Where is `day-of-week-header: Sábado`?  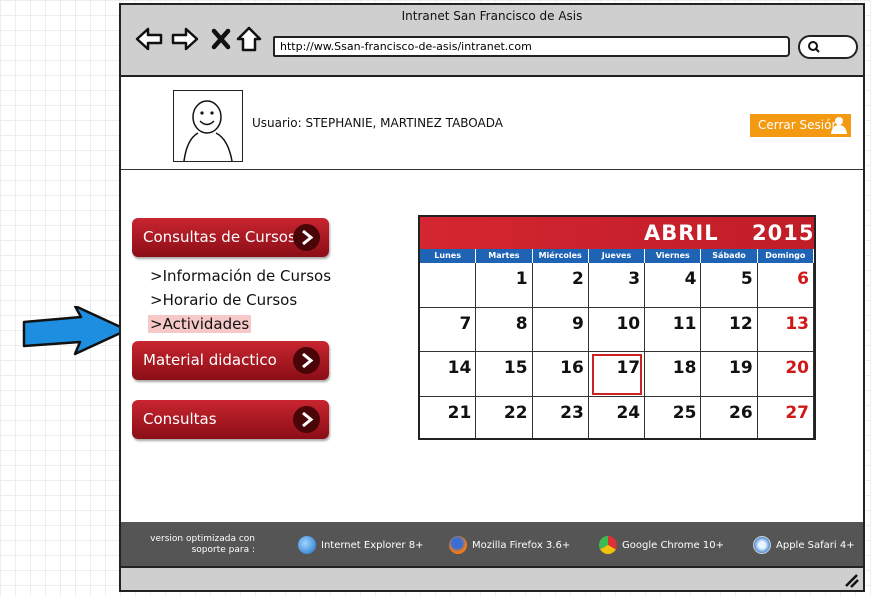 day-of-week-header: Sábado is located at coordinates (729, 256).